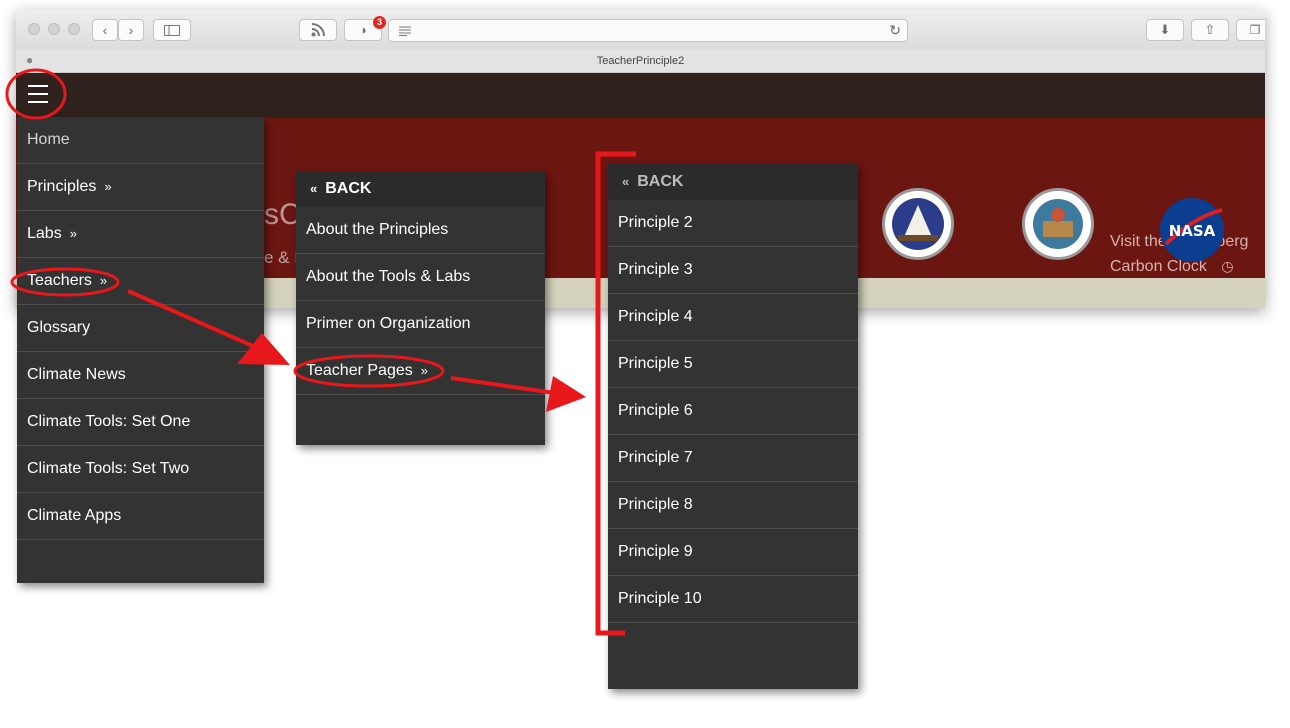 Image resolution: width=1290 pixels, height=728 pixels. Describe the element at coordinates (655, 363) in the screenshot. I see `menu3-item-label: Principle 5` at that location.